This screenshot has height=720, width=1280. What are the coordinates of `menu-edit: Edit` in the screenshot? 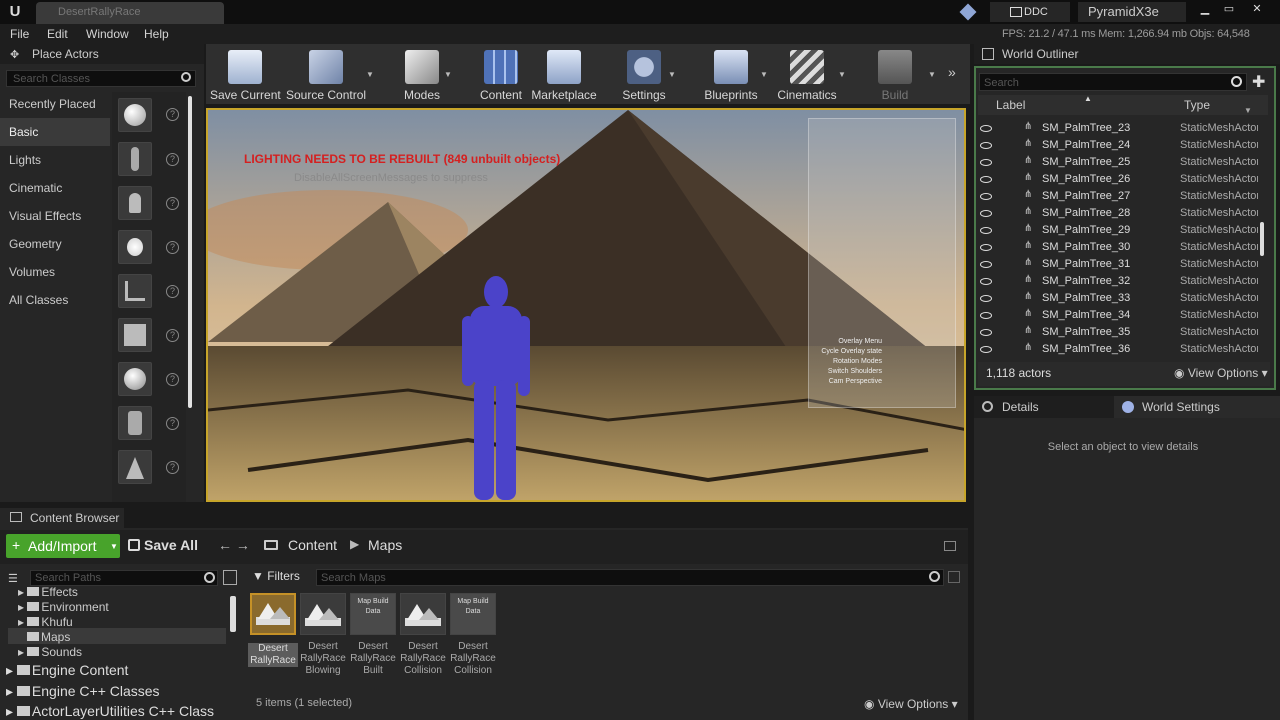 It's located at (57, 34).